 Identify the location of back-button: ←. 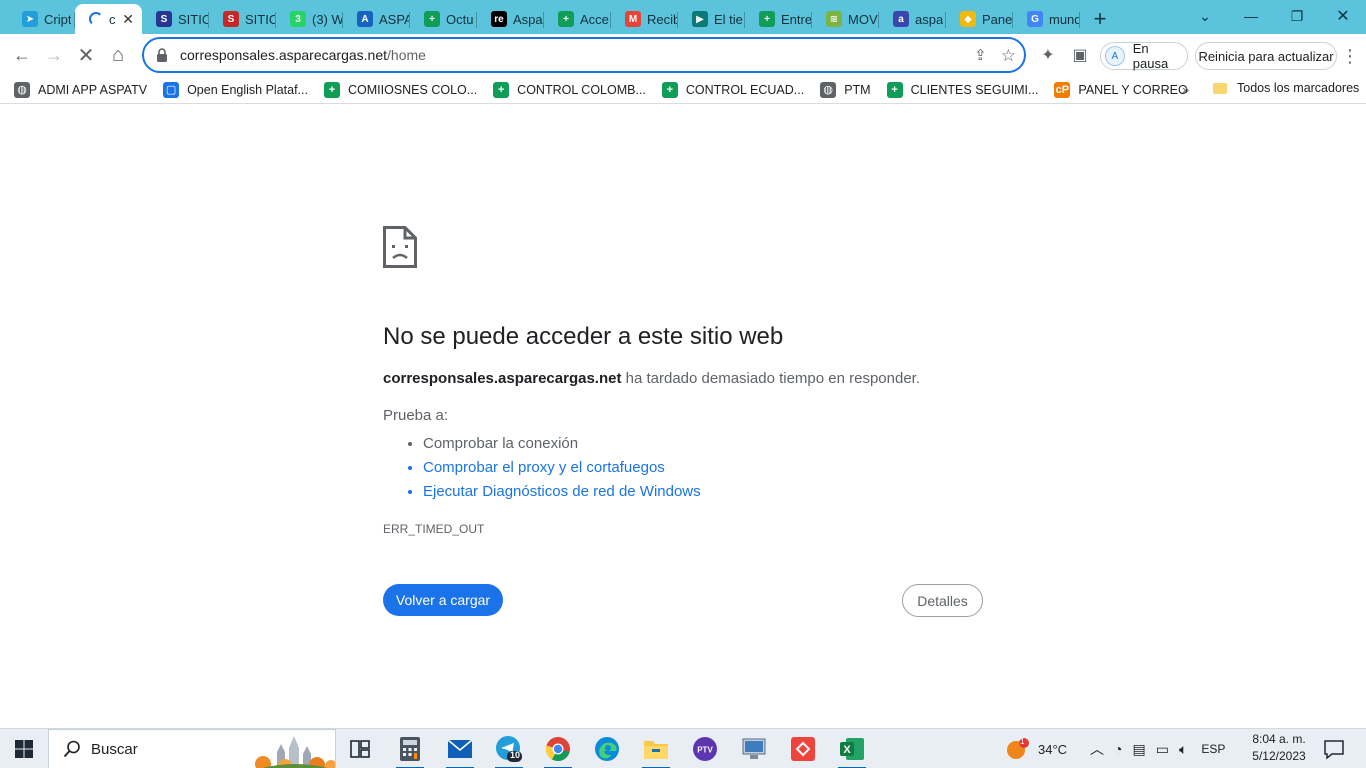
(22, 55).